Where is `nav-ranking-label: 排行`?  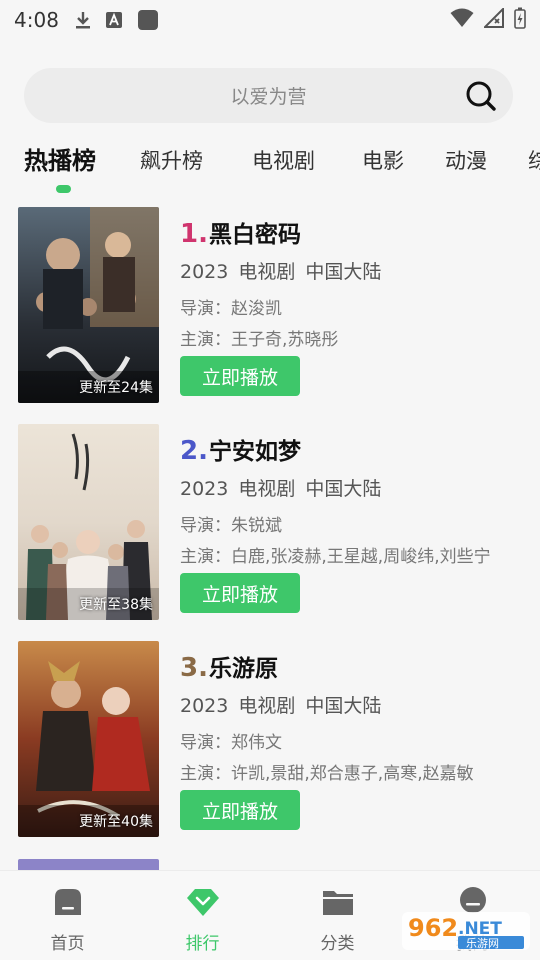
nav-ranking-label: 排行 is located at coordinates (202, 944).